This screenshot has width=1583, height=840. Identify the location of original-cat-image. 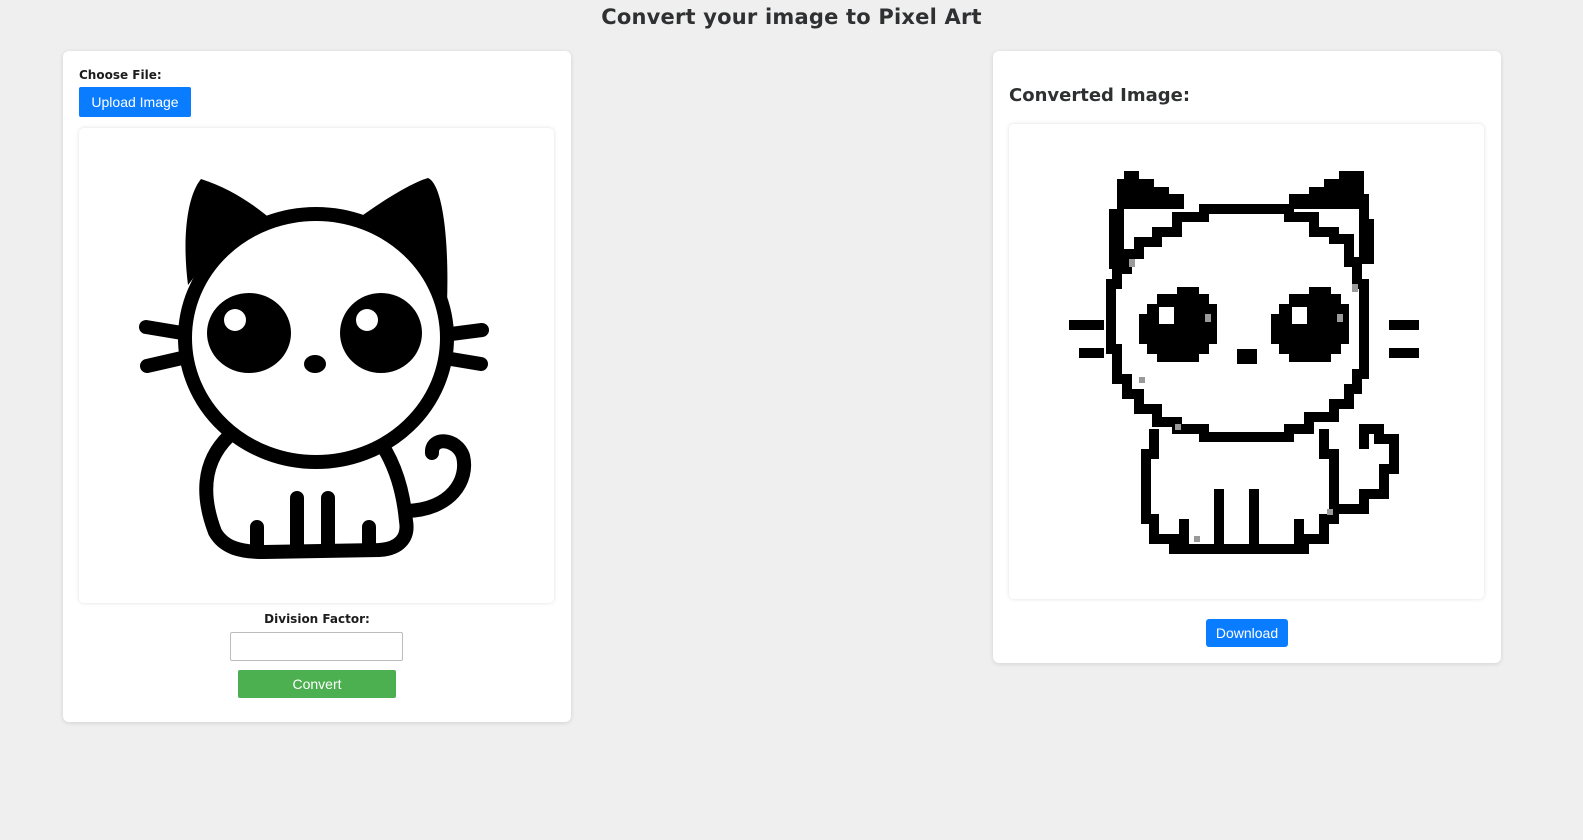
(314, 368).